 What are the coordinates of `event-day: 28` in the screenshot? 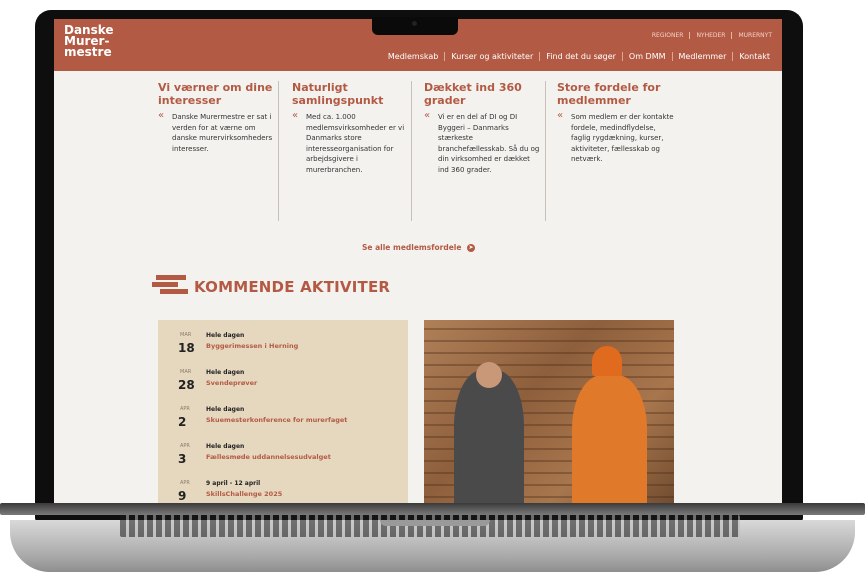 It's located at (186, 385).